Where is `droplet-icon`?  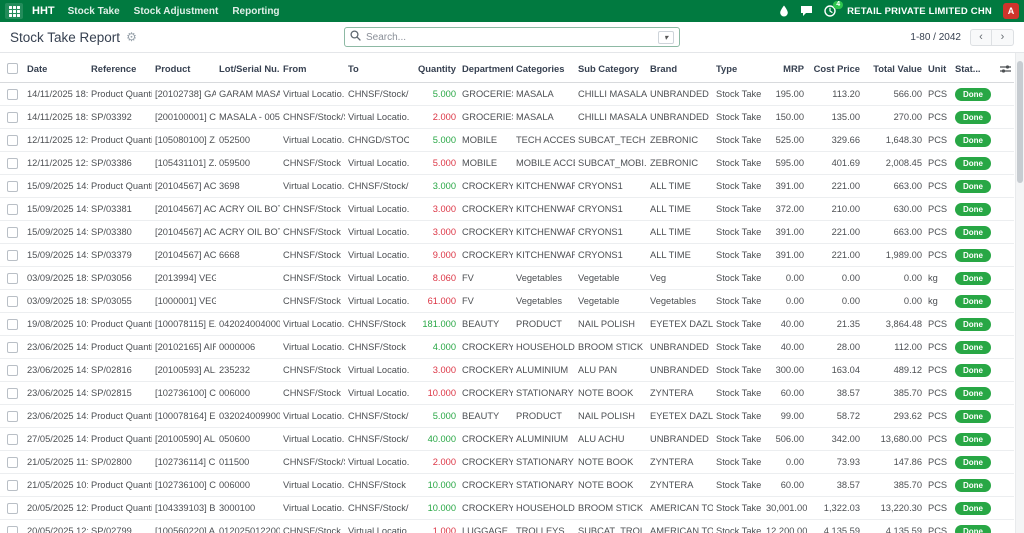
droplet-icon is located at coordinates (784, 11).